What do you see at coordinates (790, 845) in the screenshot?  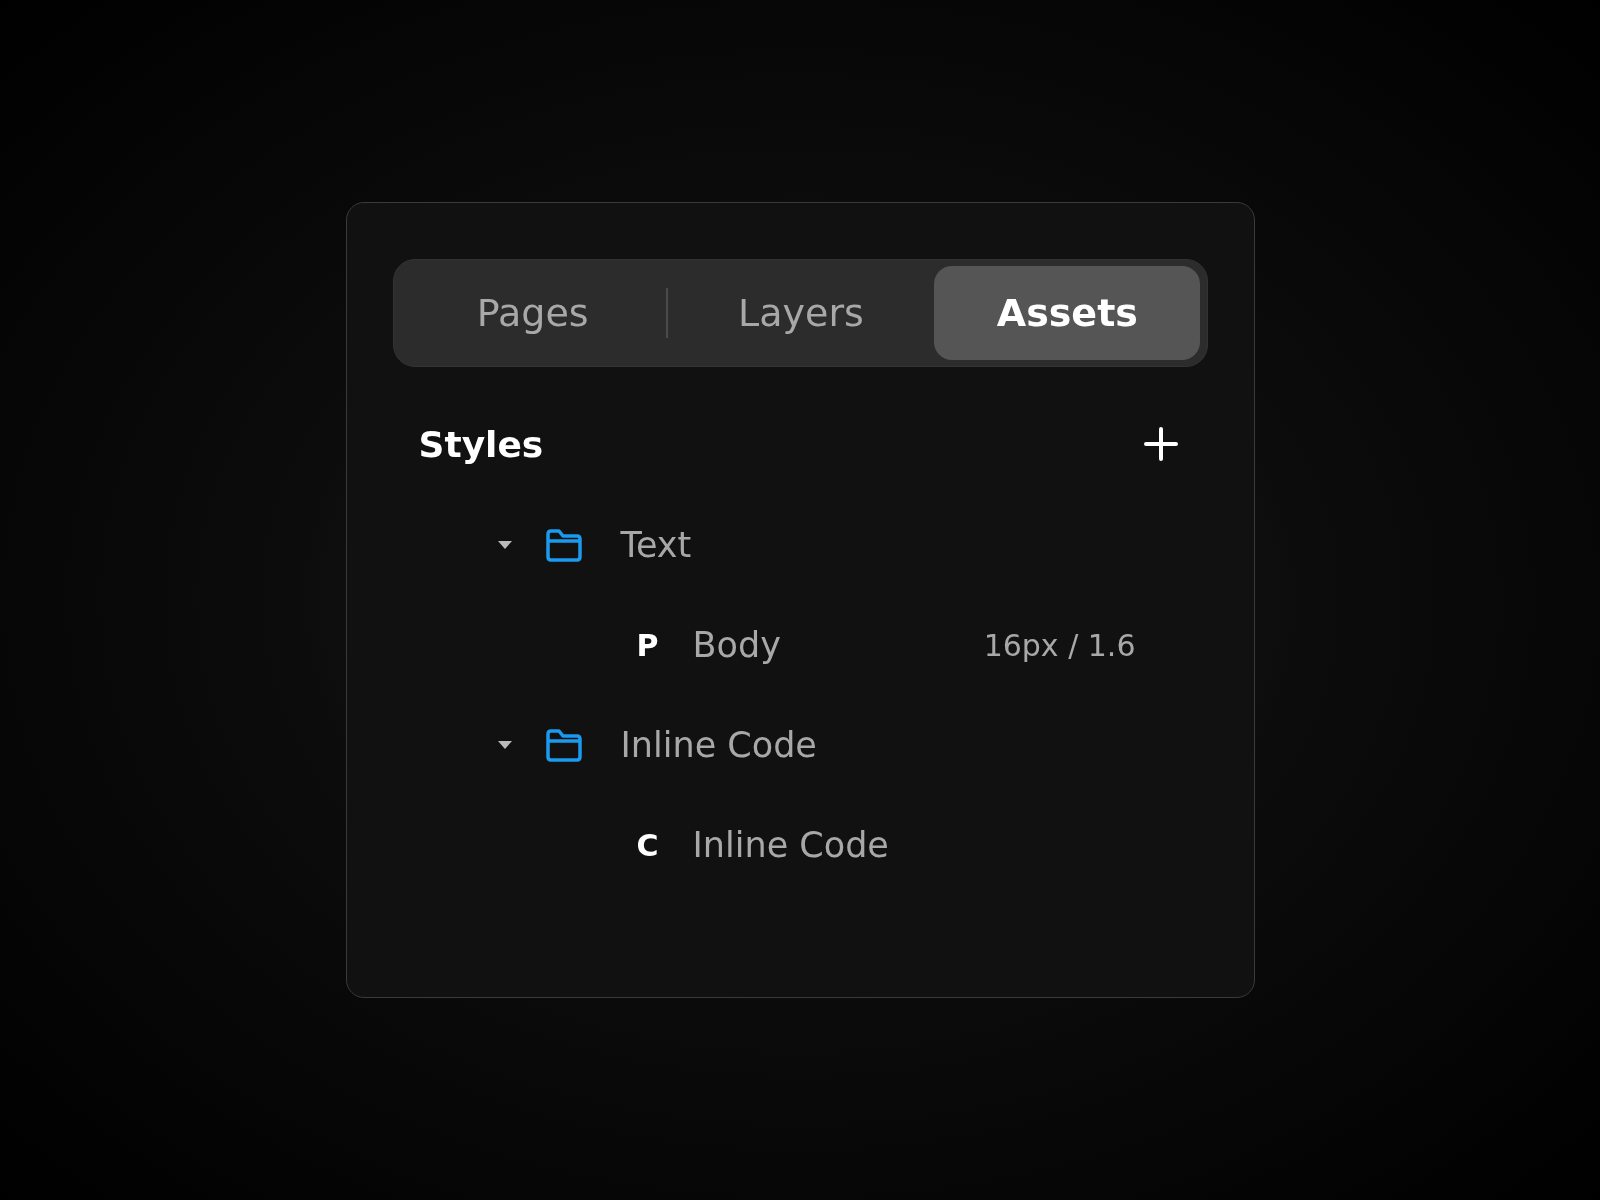 I see `style-label: Inline Code` at bounding box center [790, 845].